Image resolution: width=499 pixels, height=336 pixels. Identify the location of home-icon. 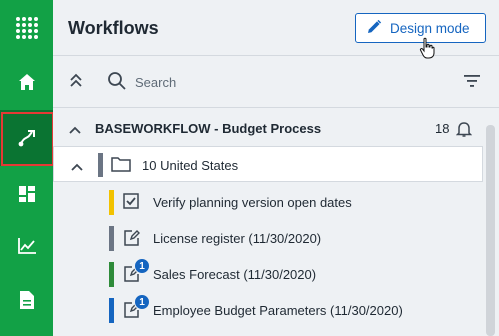
(27, 82).